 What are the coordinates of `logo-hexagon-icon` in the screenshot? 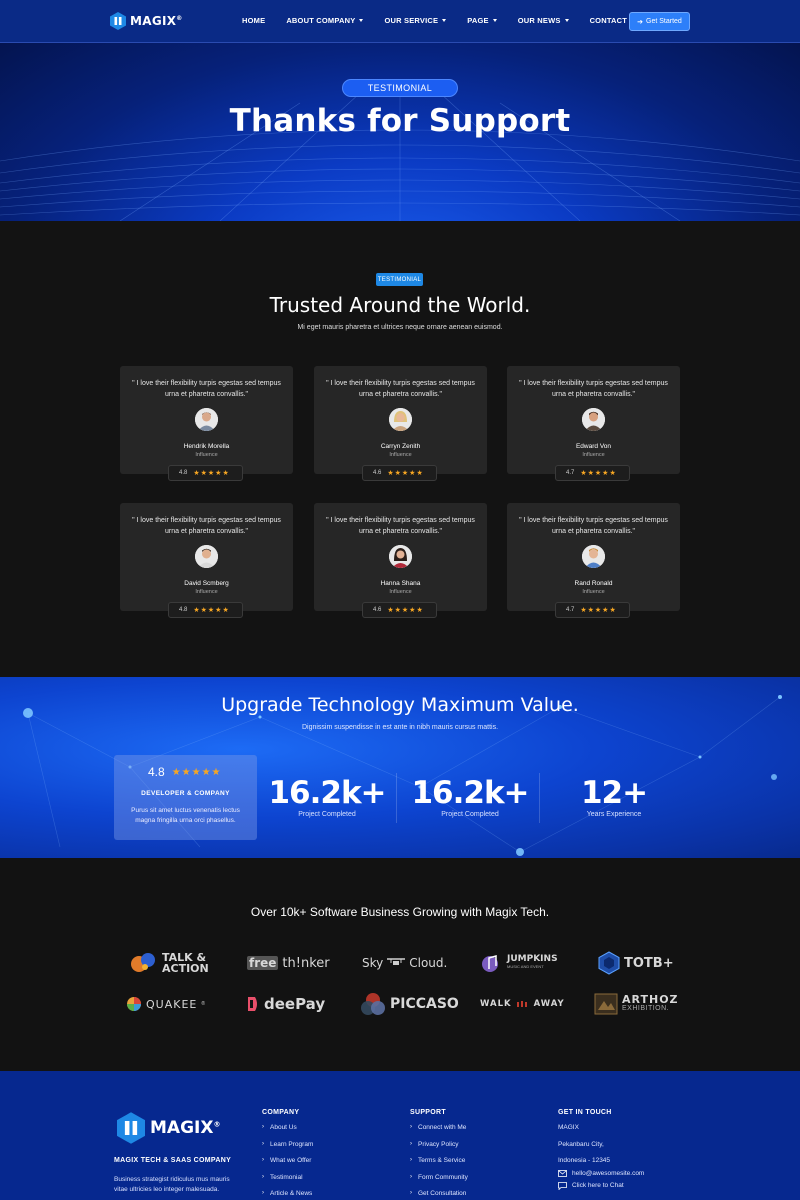 It's located at (118, 21).